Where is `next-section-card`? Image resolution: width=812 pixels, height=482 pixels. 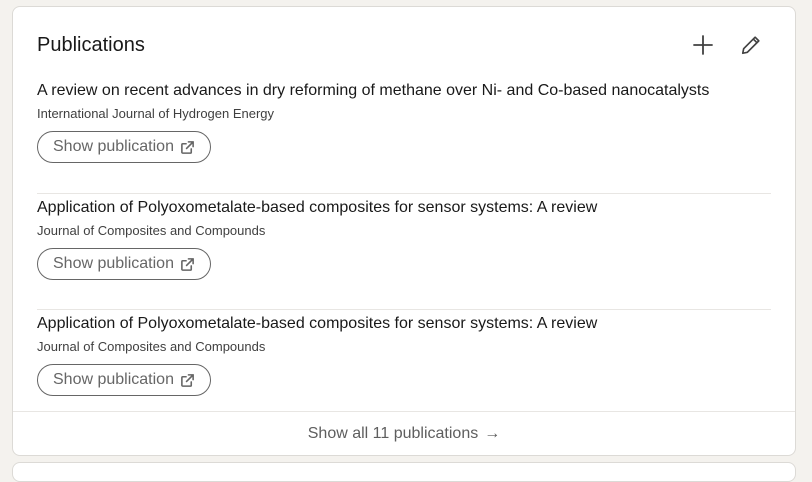 next-section-card is located at coordinates (404, 472).